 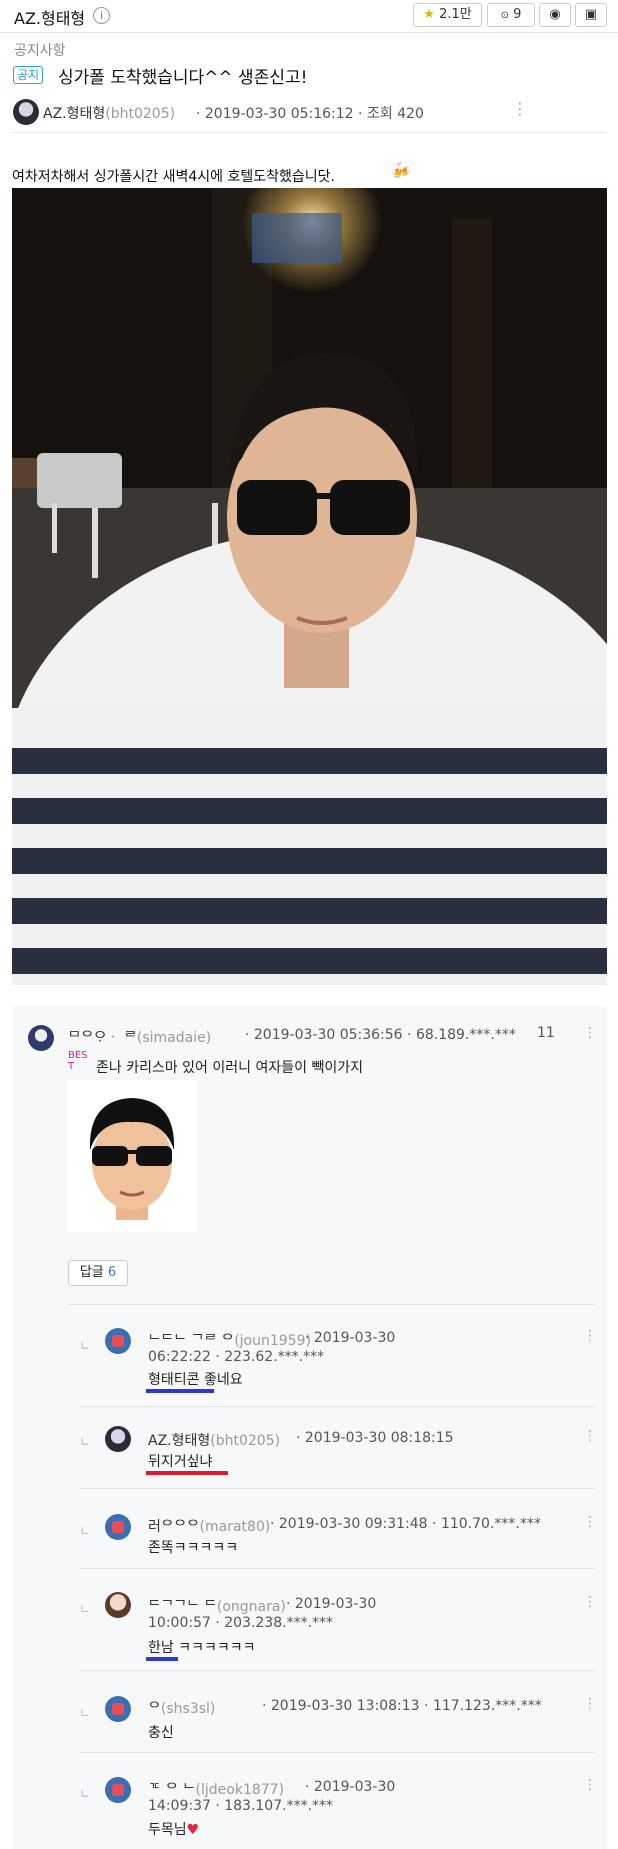 I want to click on reply-author: ᄀᄃ ᄋ ᄂ(ljdeok1877), so click(x=216, y=1789).